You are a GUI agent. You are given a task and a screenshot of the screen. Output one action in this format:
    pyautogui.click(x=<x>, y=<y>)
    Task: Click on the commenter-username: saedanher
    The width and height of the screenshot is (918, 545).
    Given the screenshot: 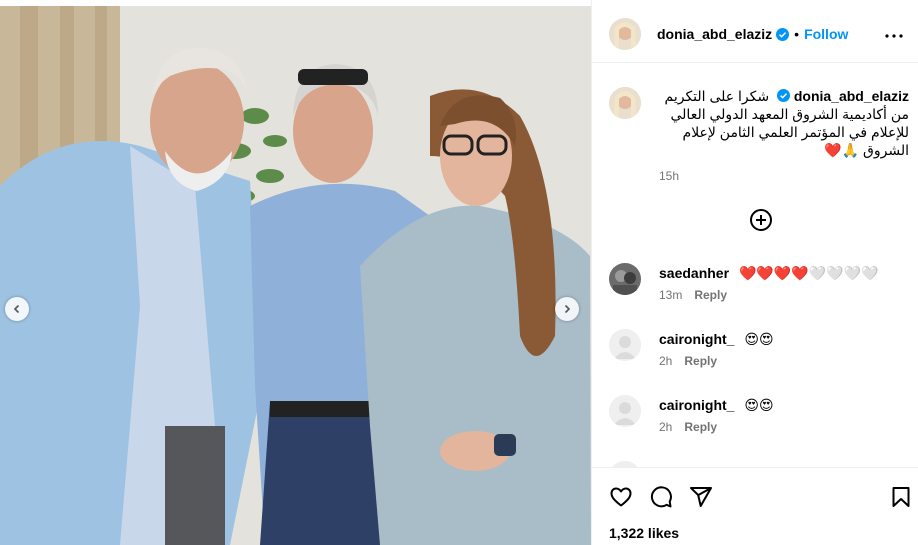 What is the action you would take?
    pyautogui.click(x=694, y=273)
    